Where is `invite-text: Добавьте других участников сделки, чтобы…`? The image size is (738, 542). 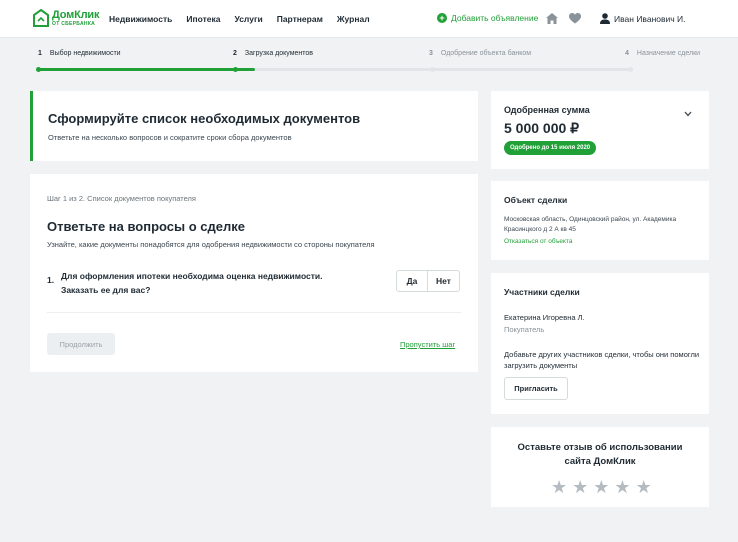 invite-text: Добавьте других участников сделки, чтобы… is located at coordinates (602, 360).